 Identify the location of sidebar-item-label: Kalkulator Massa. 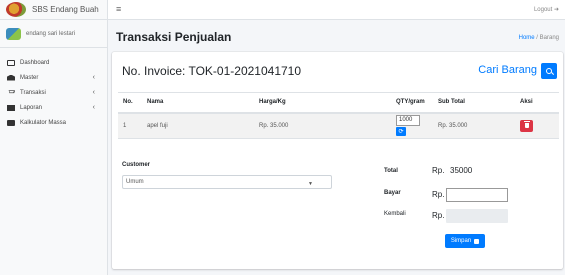
(43, 122).